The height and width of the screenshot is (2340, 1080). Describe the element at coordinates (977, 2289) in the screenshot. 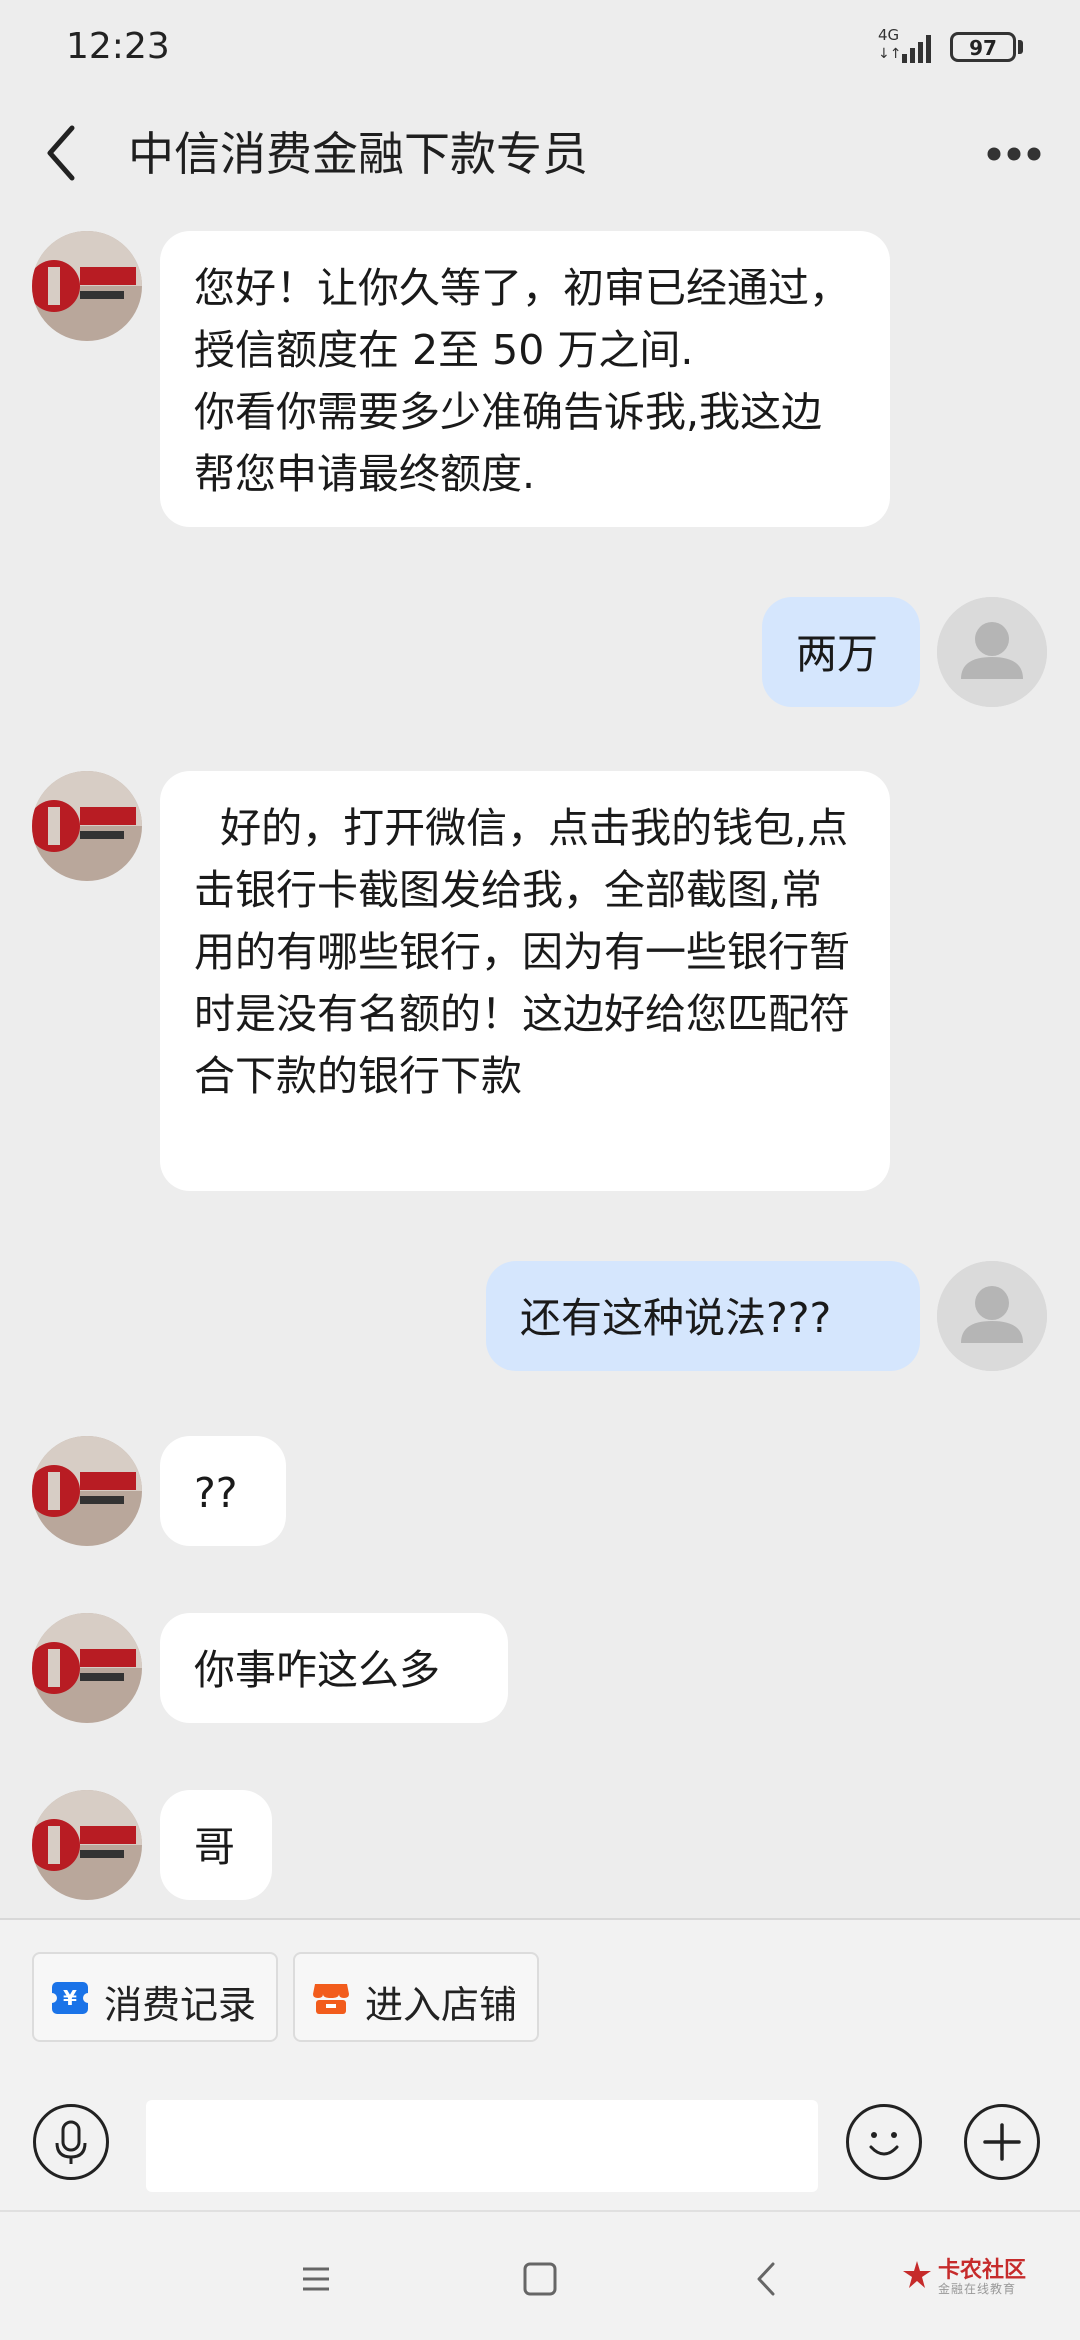

I see `watermark-subtitle: 金融在线教育` at that location.